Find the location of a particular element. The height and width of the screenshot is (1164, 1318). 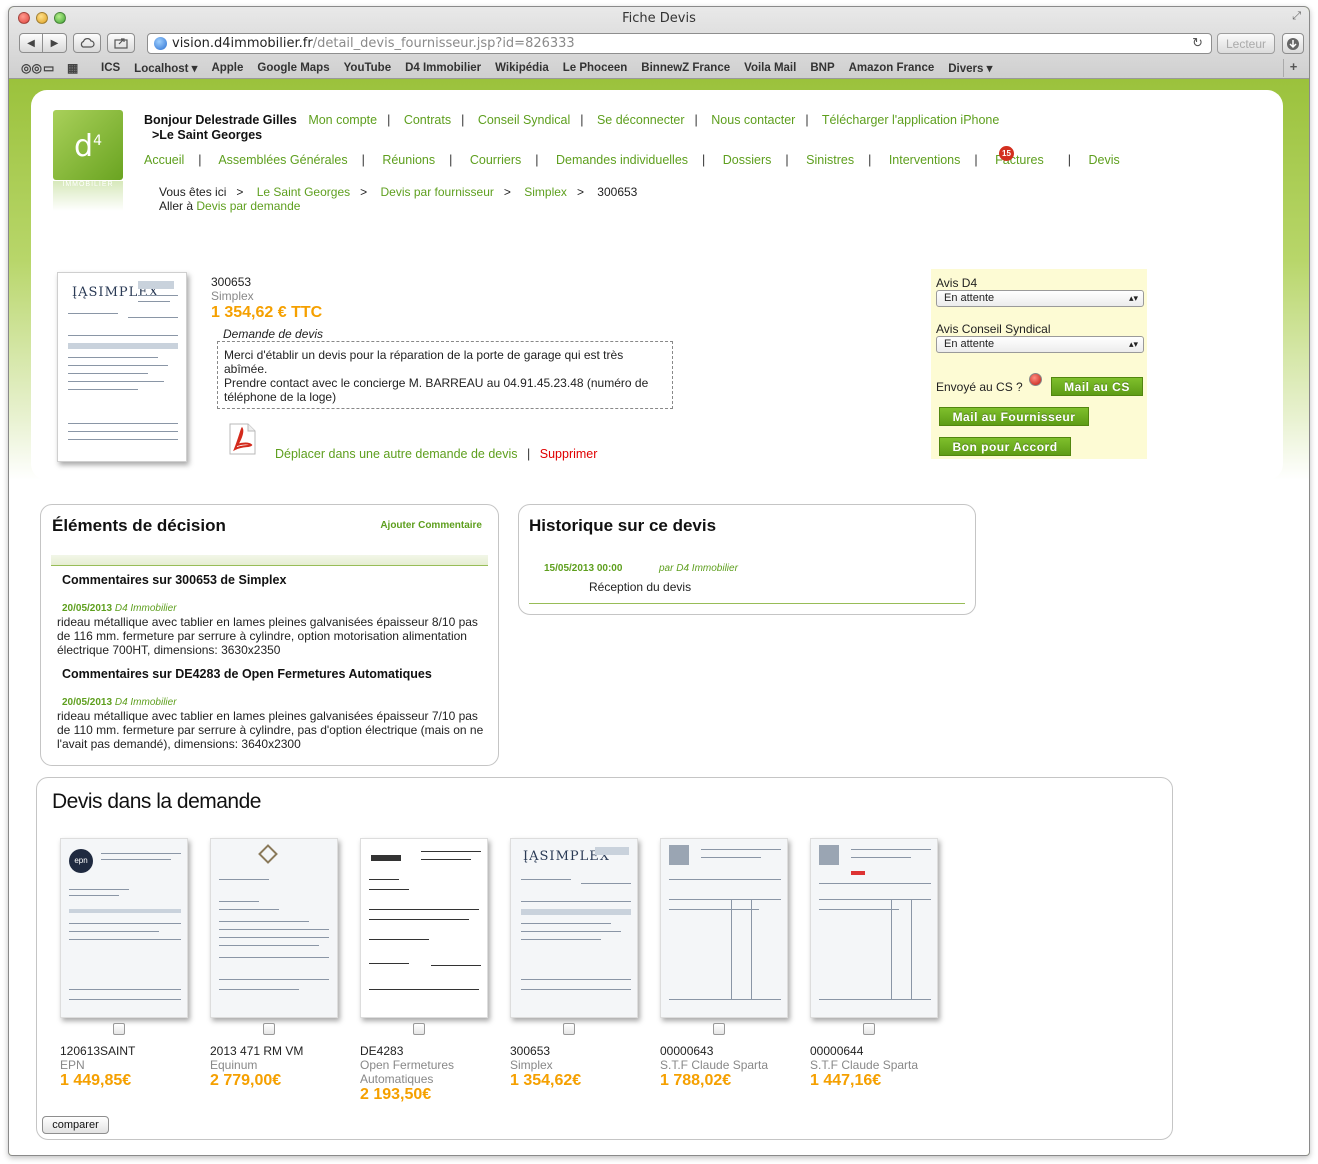

link-contrats: Contrats is located at coordinates (427, 120).